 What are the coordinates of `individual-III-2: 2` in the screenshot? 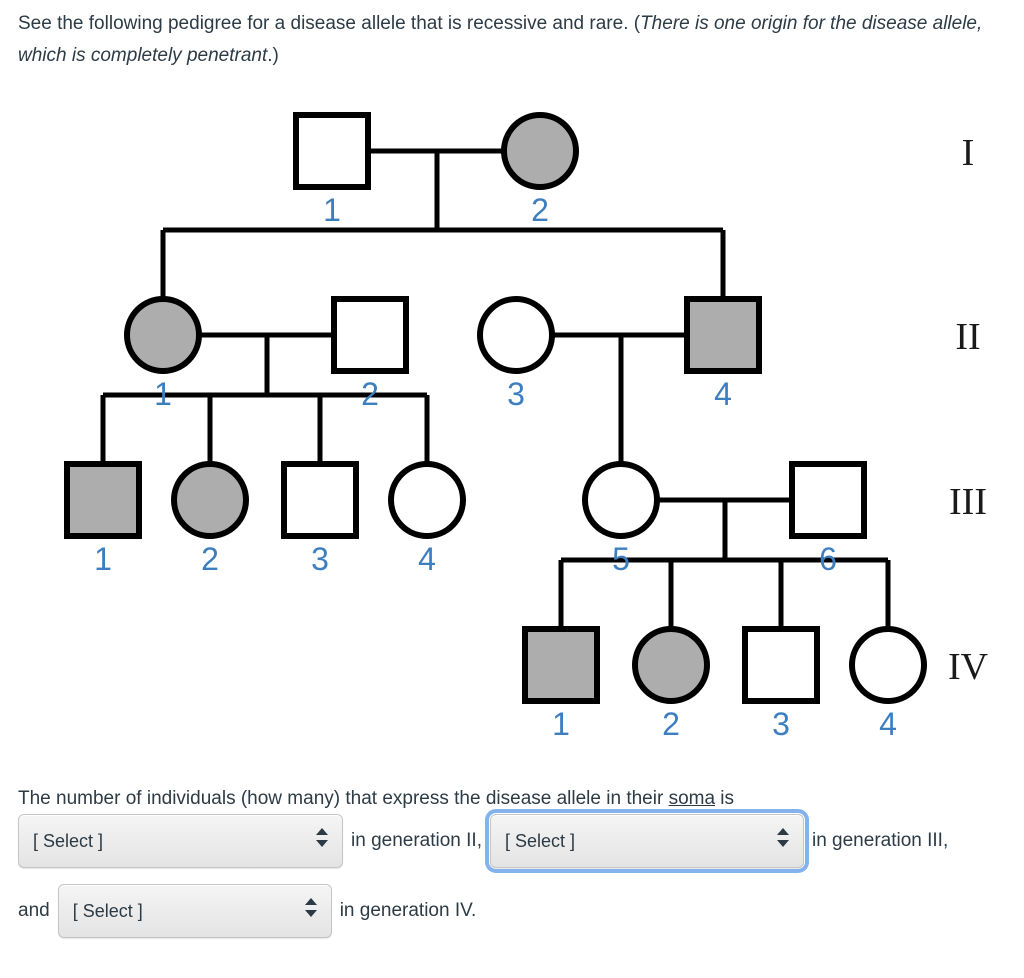 It's located at (210, 519).